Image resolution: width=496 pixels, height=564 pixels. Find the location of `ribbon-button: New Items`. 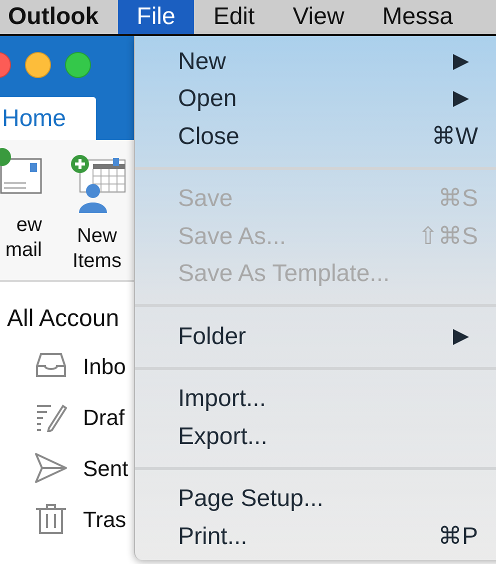

ribbon-button: New Items is located at coordinates (97, 249).